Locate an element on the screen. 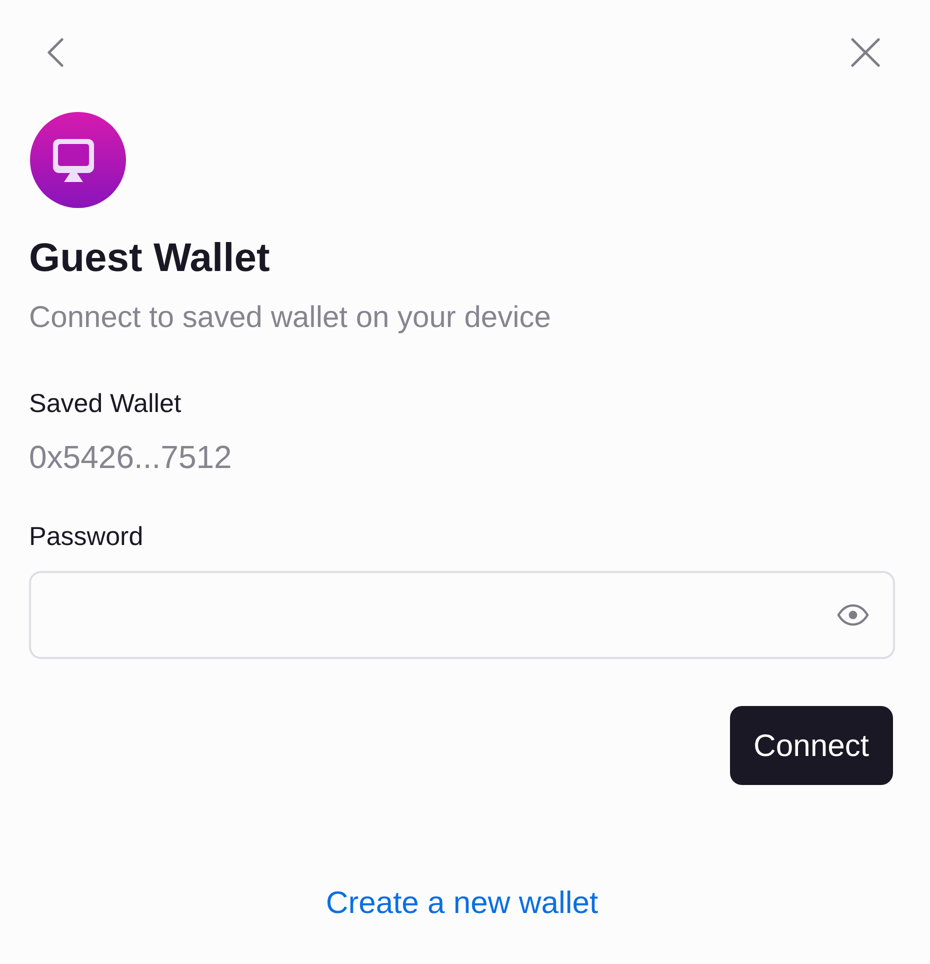 Image resolution: width=930 pixels, height=964 pixels. wallet-title: Guest Wallet is located at coordinates (150, 258).